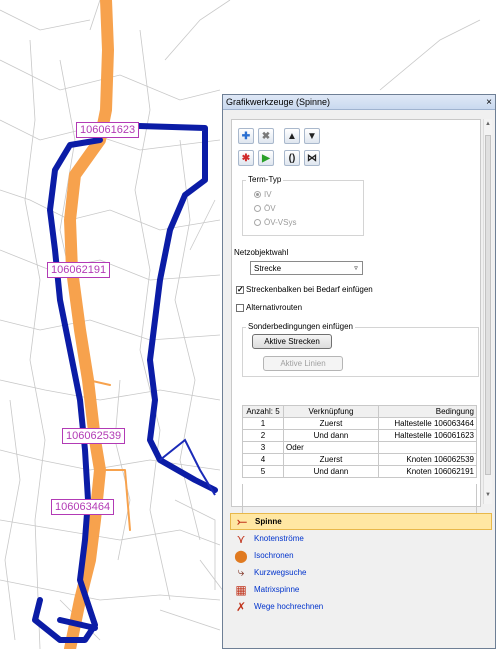  Describe the element at coordinates (246, 136) in the screenshot. I see `add-icon: ✚` at that location.